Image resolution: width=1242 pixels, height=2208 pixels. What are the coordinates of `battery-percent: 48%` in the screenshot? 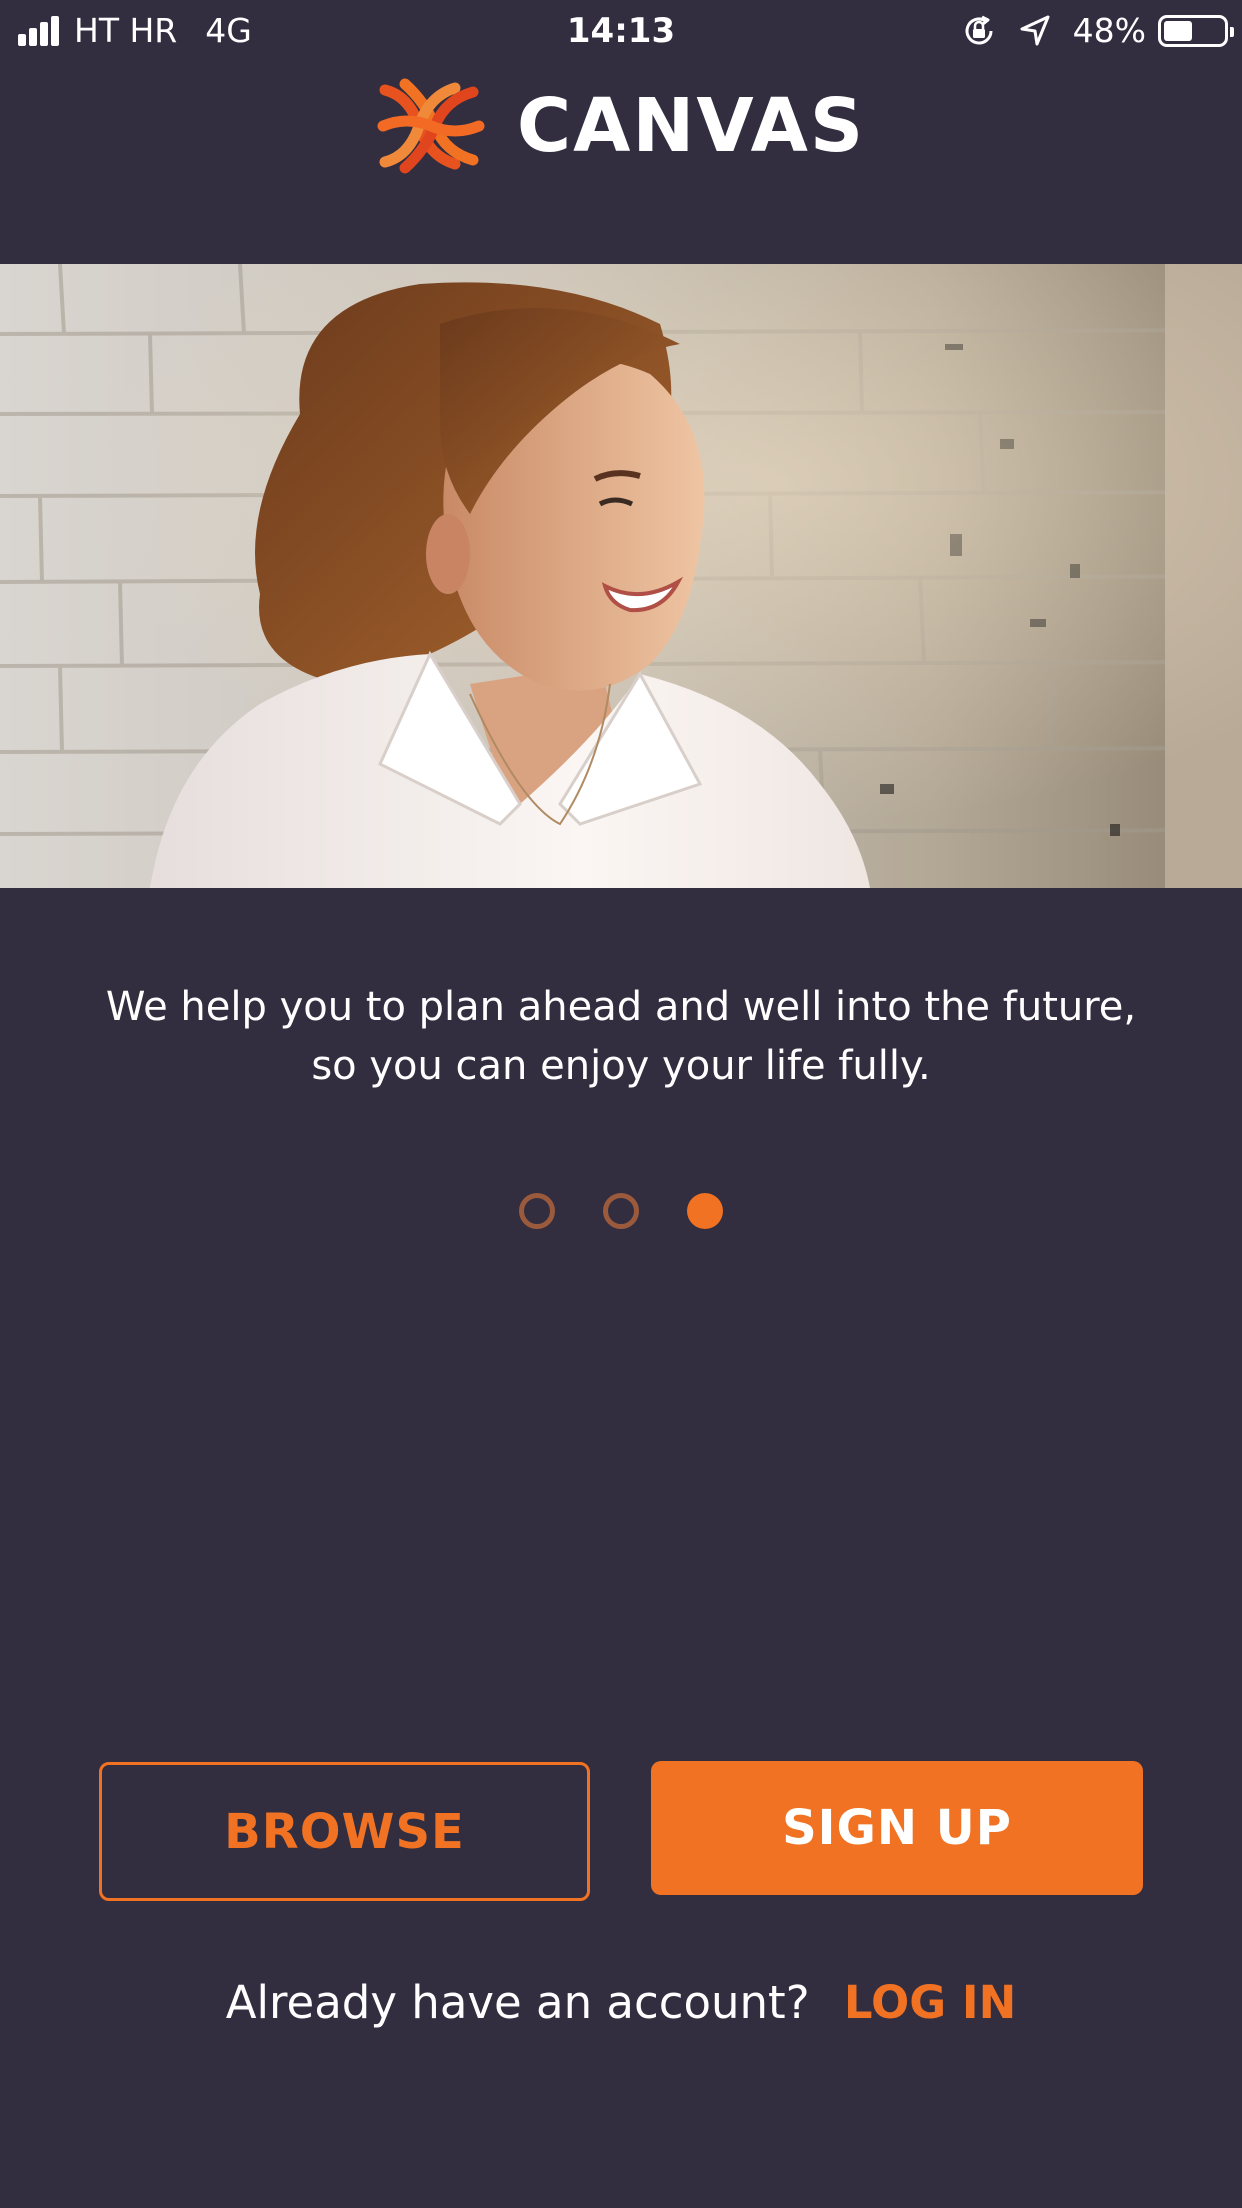 It's located at (1109, 30).